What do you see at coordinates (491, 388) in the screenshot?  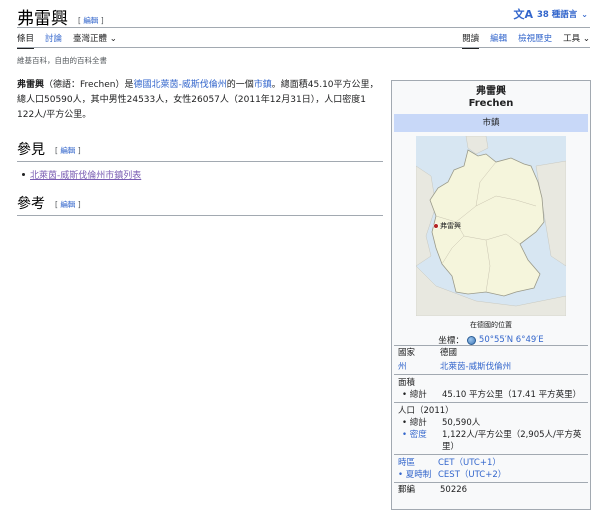 I see `section-area: 面積 • 總計 45.10 平方公里（17.41 平方英里）` at bounding box center [491, 388].